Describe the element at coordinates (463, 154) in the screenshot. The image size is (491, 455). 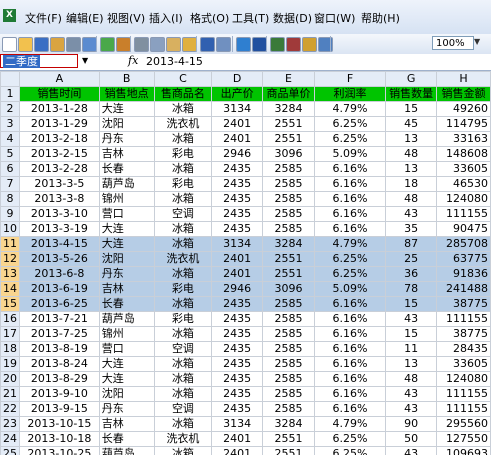
I see `table-cell: 148608` at that location.